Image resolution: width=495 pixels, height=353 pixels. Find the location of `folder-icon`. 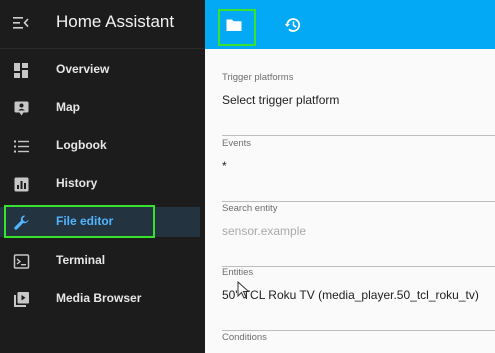

folder-icon is located at coordinates (234, 25).